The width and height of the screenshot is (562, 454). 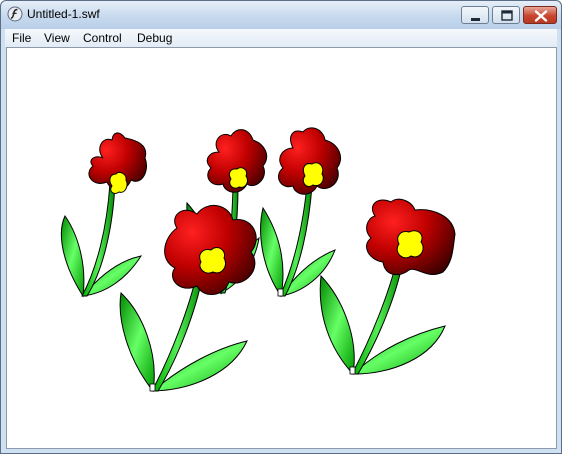 I want to click on window-title: Untitled-1.swf, so click(x=63, y=14).